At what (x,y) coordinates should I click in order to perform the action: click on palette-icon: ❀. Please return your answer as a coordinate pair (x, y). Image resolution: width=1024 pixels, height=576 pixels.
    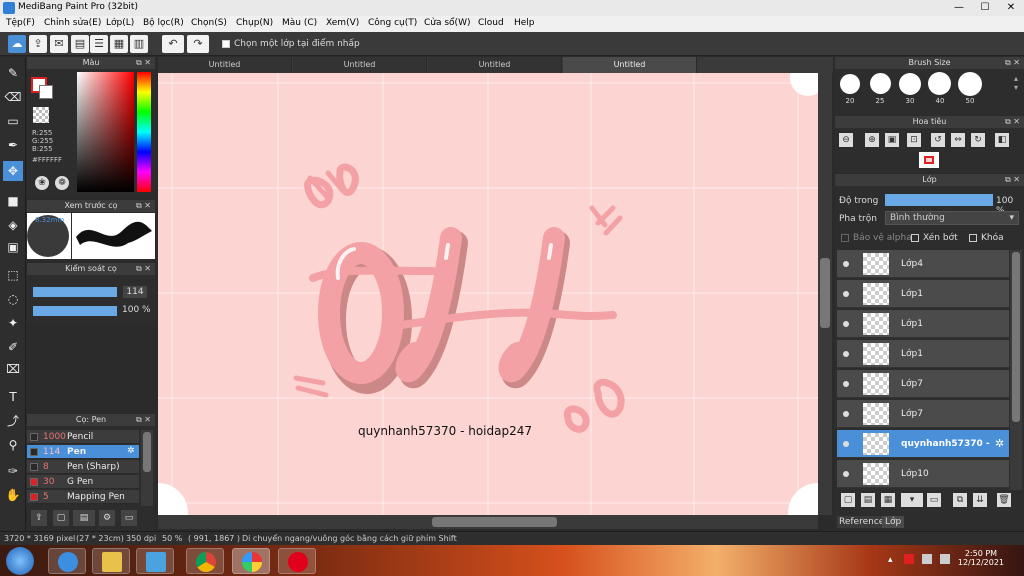
    Looking at the image, I should click on (42, 183).